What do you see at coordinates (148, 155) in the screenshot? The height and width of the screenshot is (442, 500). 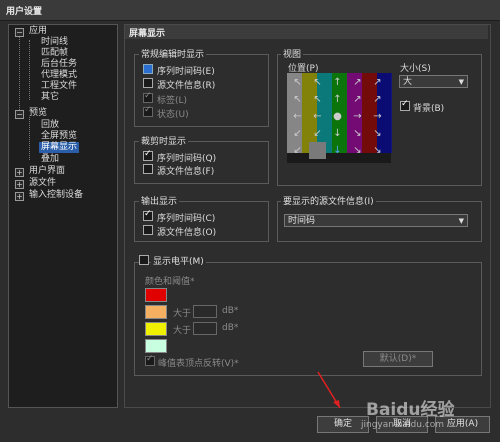 I see `trim-seq-timecode-checkbox` at bounding box center [148, 155].